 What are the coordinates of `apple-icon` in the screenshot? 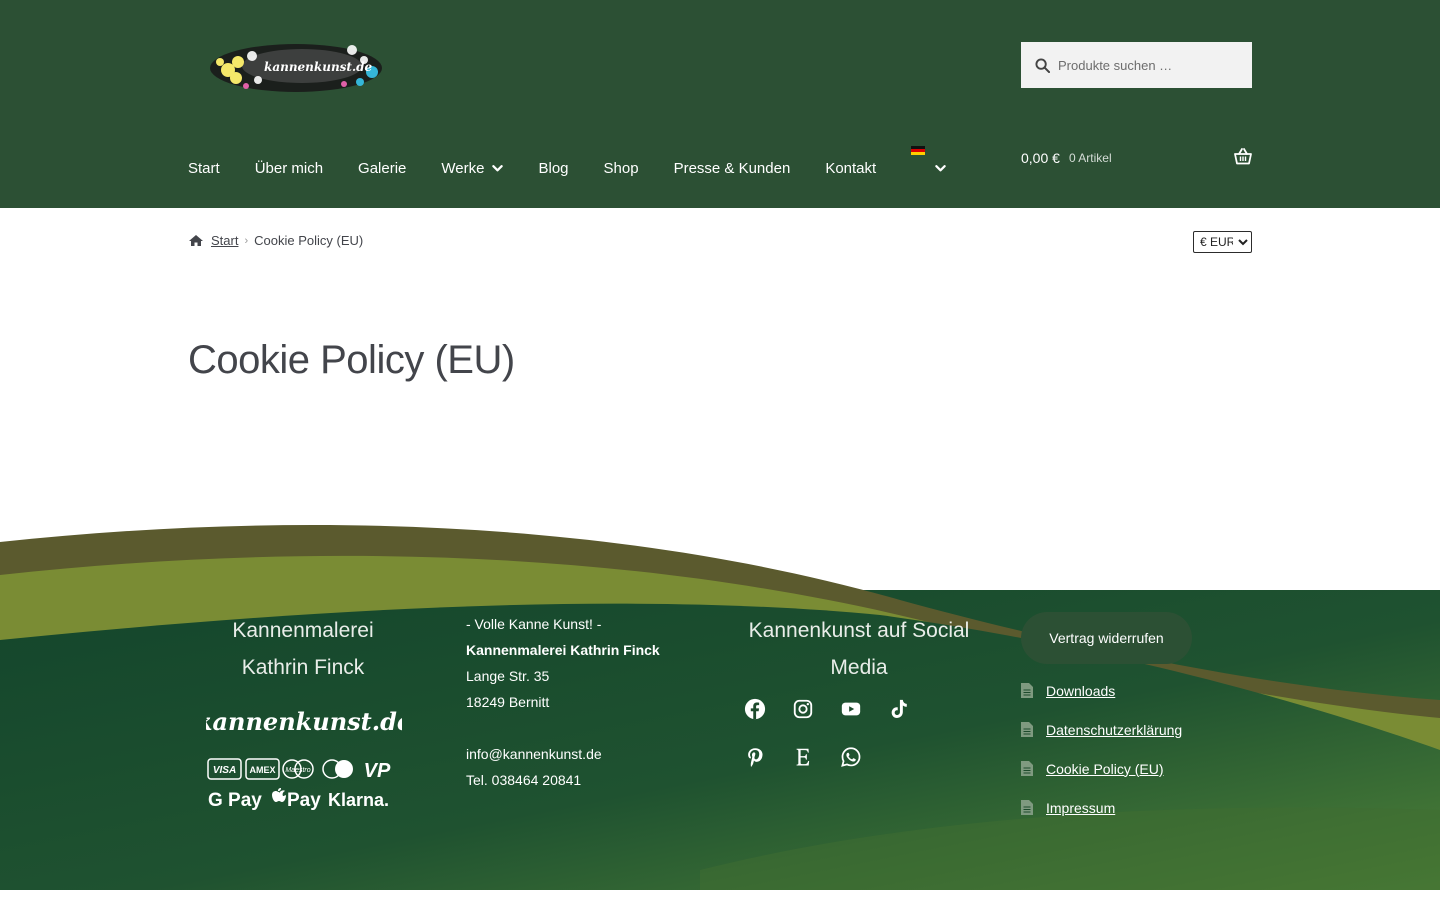 It's located at (279, 795).